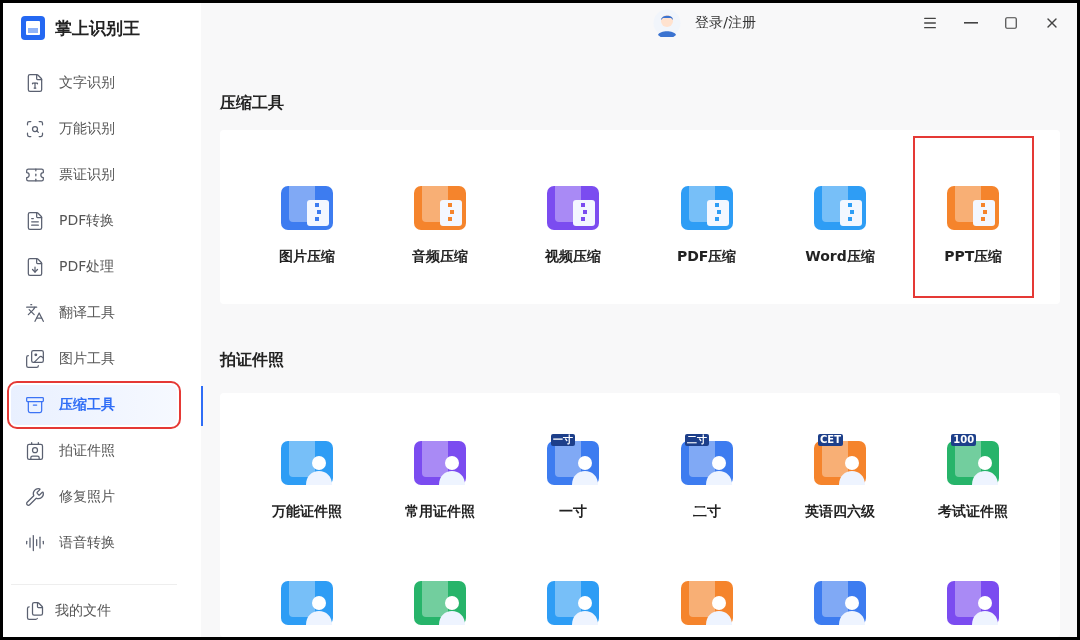 The height and width of the screenshot is (640, 1080). I want to click on tool-tile: CET 英语四六级, so click(840, 472).